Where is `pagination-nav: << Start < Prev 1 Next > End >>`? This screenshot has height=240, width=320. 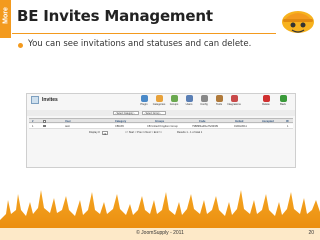
pagination-nav: << Start < Prev 1 Next > End >> is located at coordinates (143, 132).